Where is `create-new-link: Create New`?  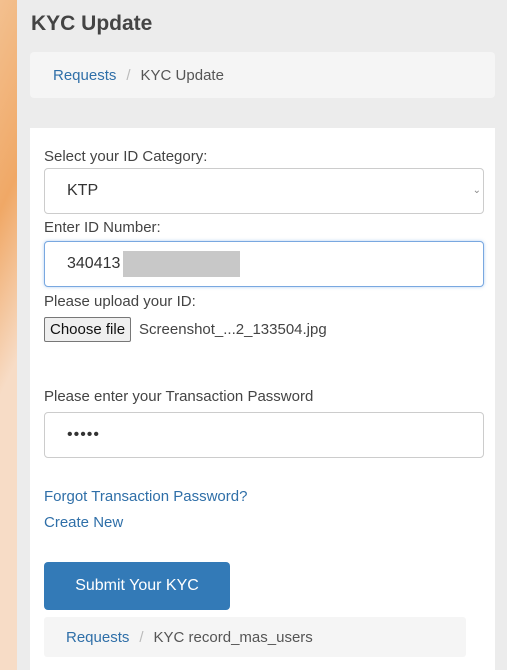 create-new-link: Create New is located at coordinates (83, 522).